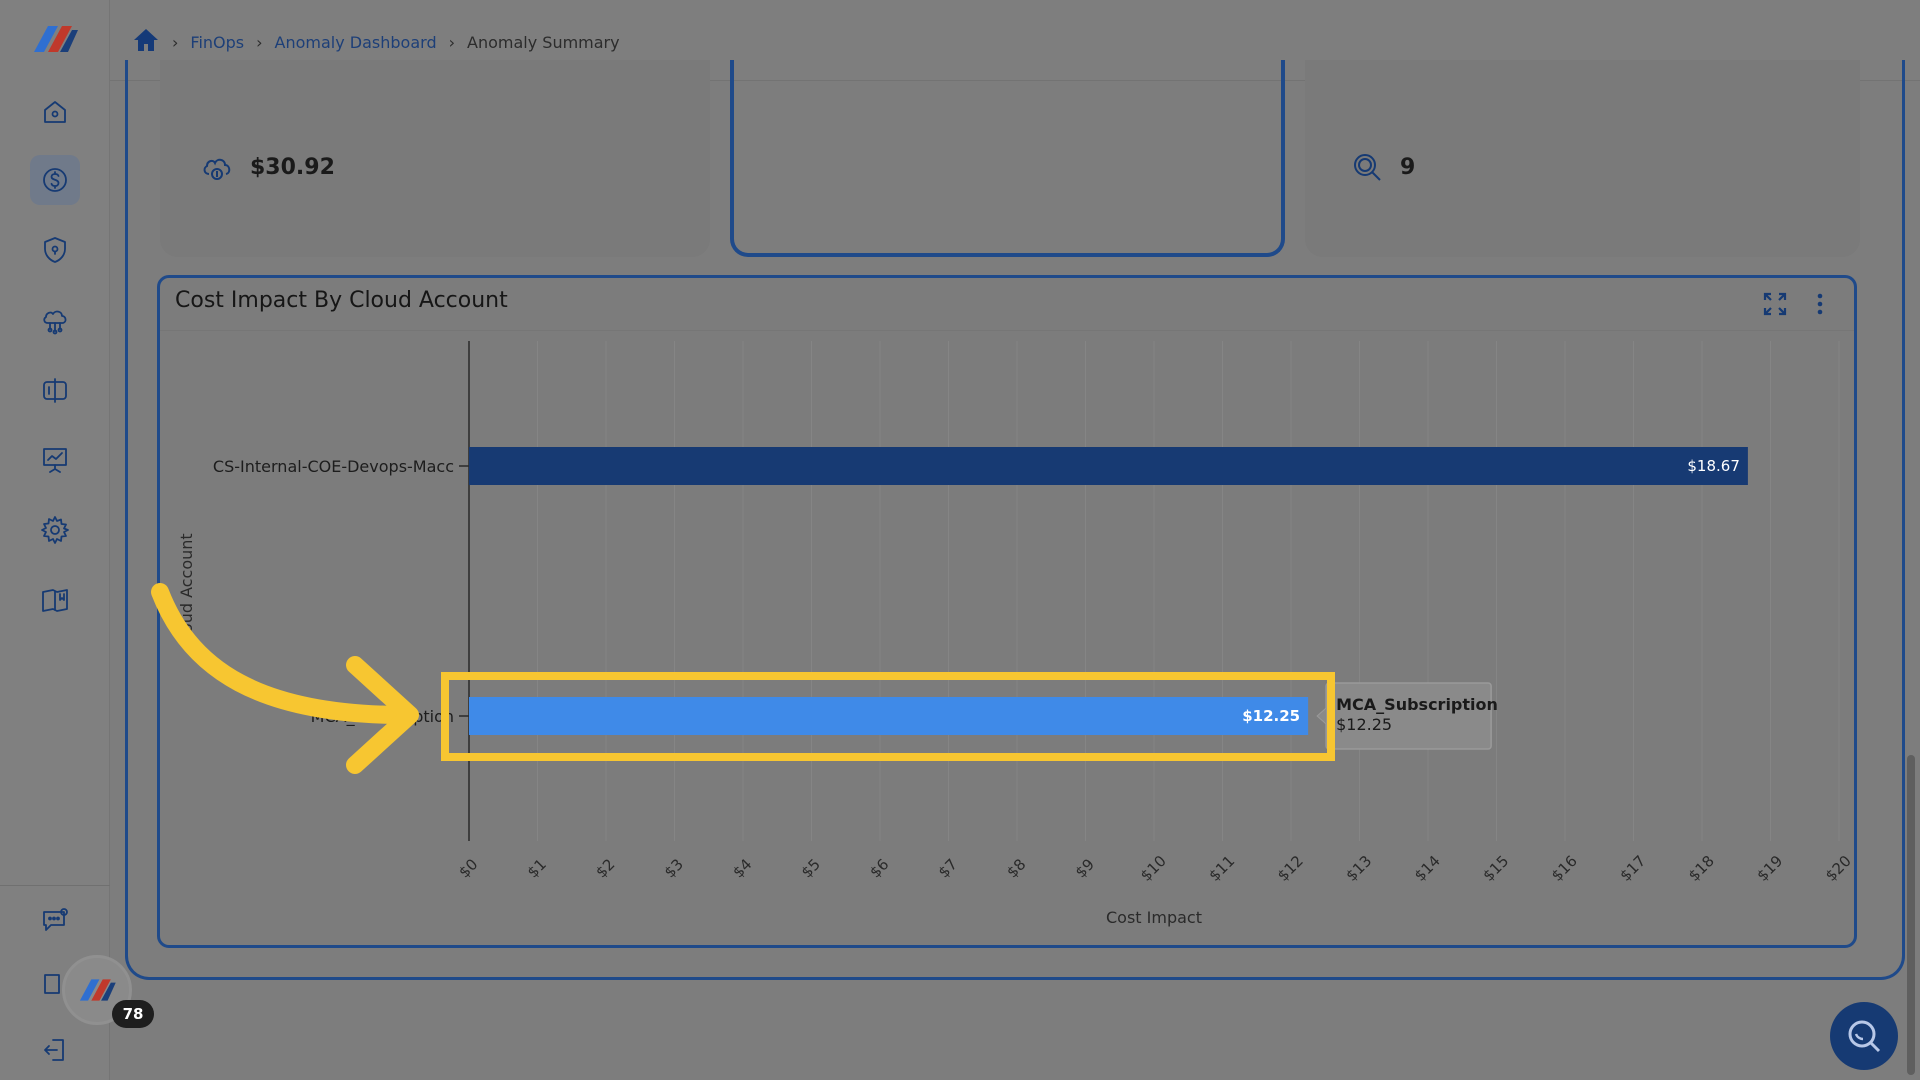 This screenshot has width=1920, height=1080. I want to click on shield-icon, so click(55, 250).